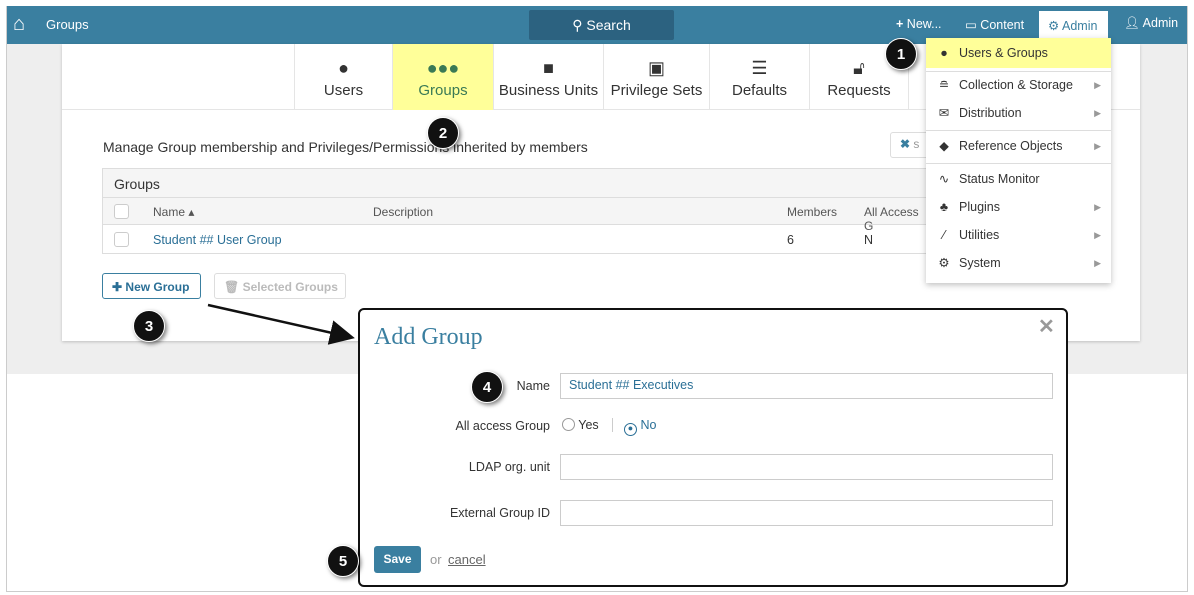 The image size is (1194, 595). I want to click on callout-5: 5, so click(343, 561).